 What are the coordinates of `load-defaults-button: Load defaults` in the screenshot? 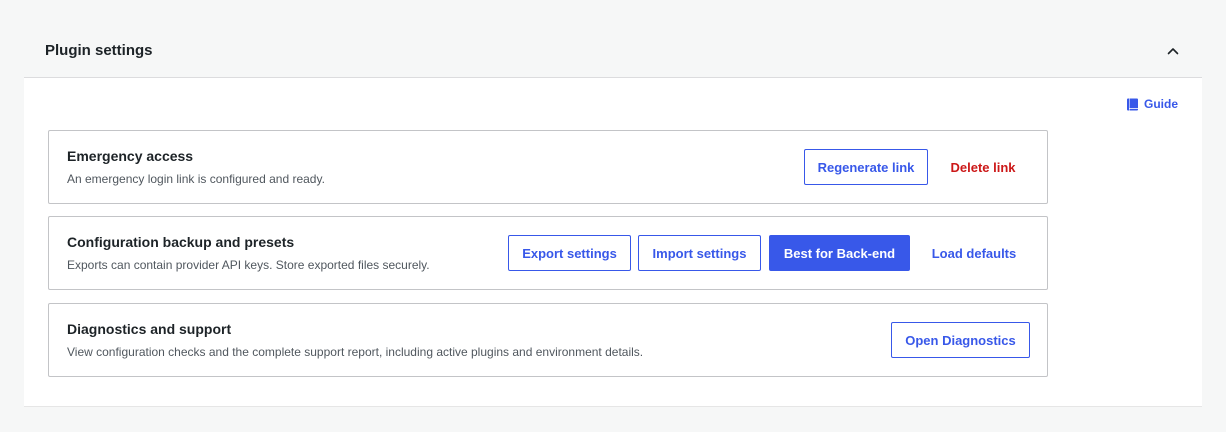 It's located at (974, 253).